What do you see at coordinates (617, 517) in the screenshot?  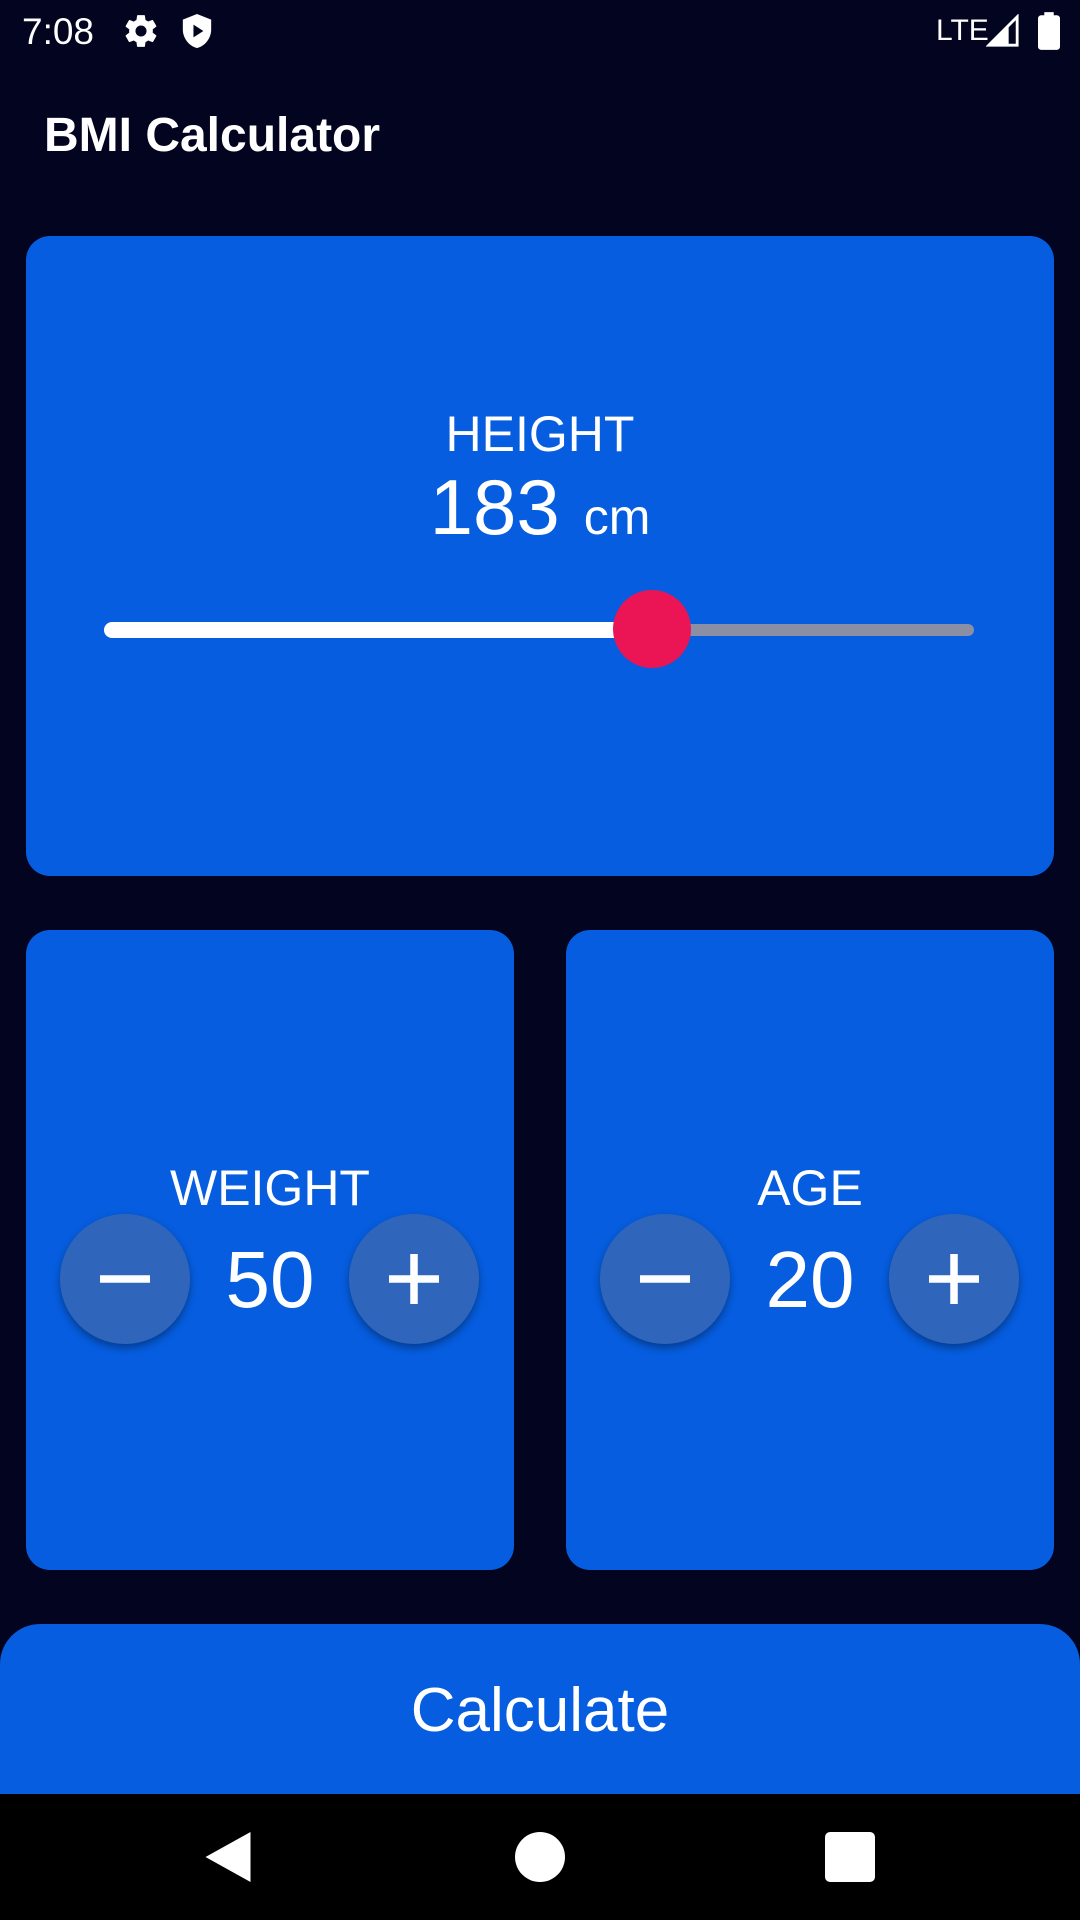 I see `height-unit: cm` at bounding box center [617, 517].